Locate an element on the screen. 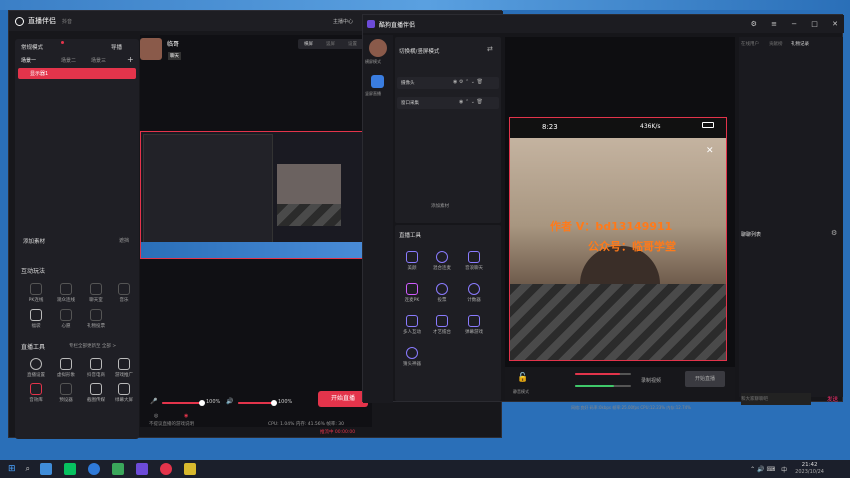  close-overlay-icon: ✕ is located at coordinates (710, 151).